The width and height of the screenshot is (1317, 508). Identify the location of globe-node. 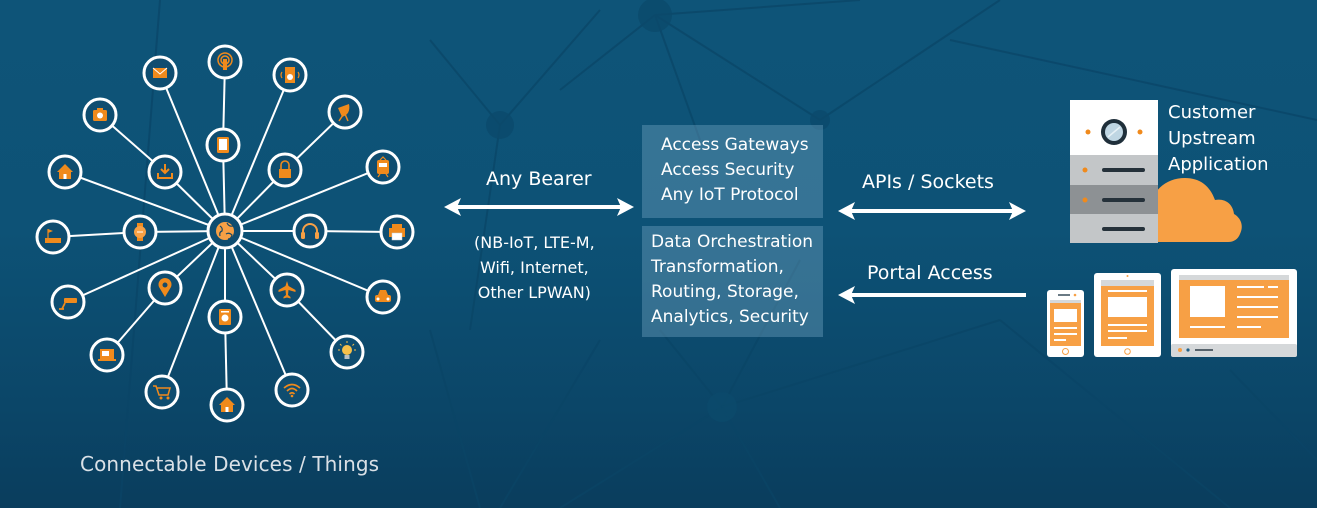
(225, 231).